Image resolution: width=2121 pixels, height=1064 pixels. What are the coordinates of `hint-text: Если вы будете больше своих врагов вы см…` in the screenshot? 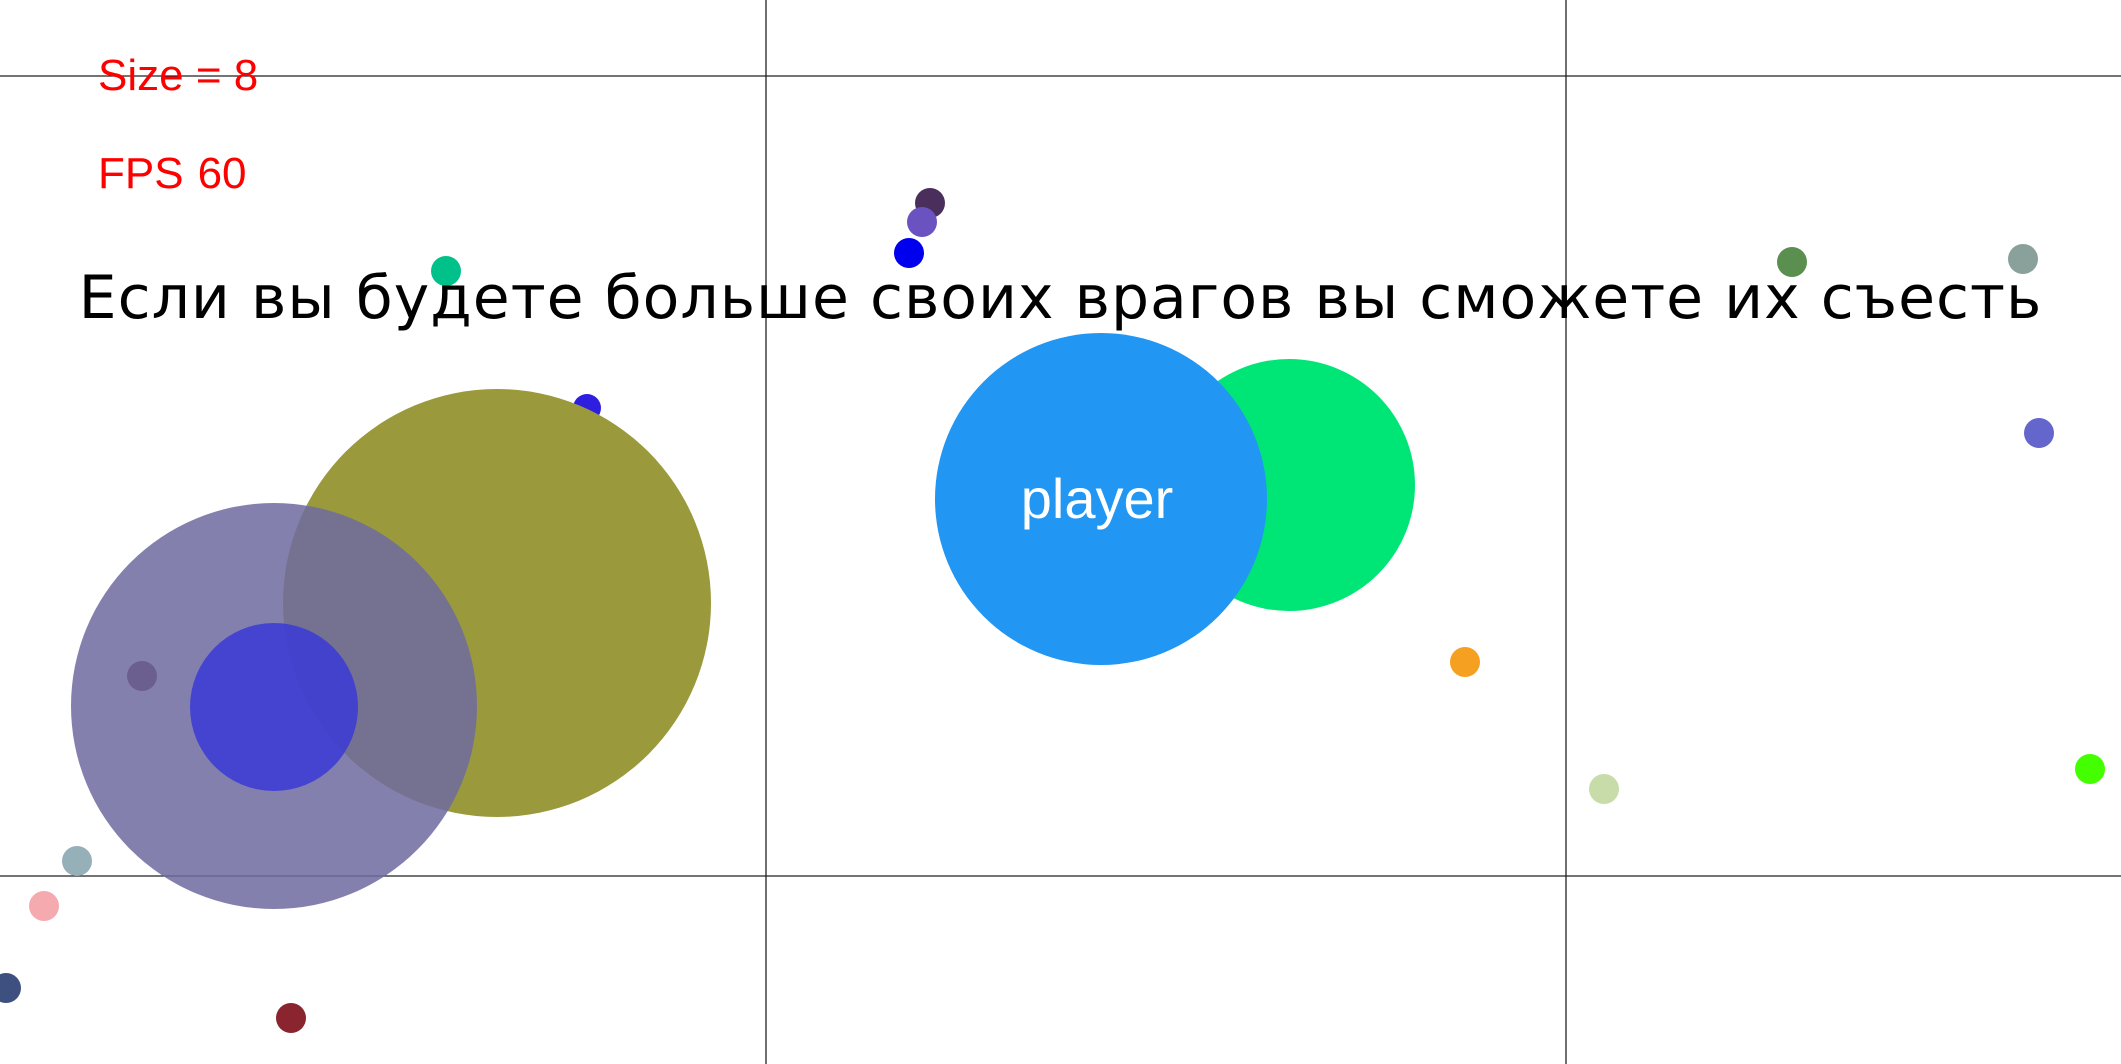 It's located at (1060, 298).